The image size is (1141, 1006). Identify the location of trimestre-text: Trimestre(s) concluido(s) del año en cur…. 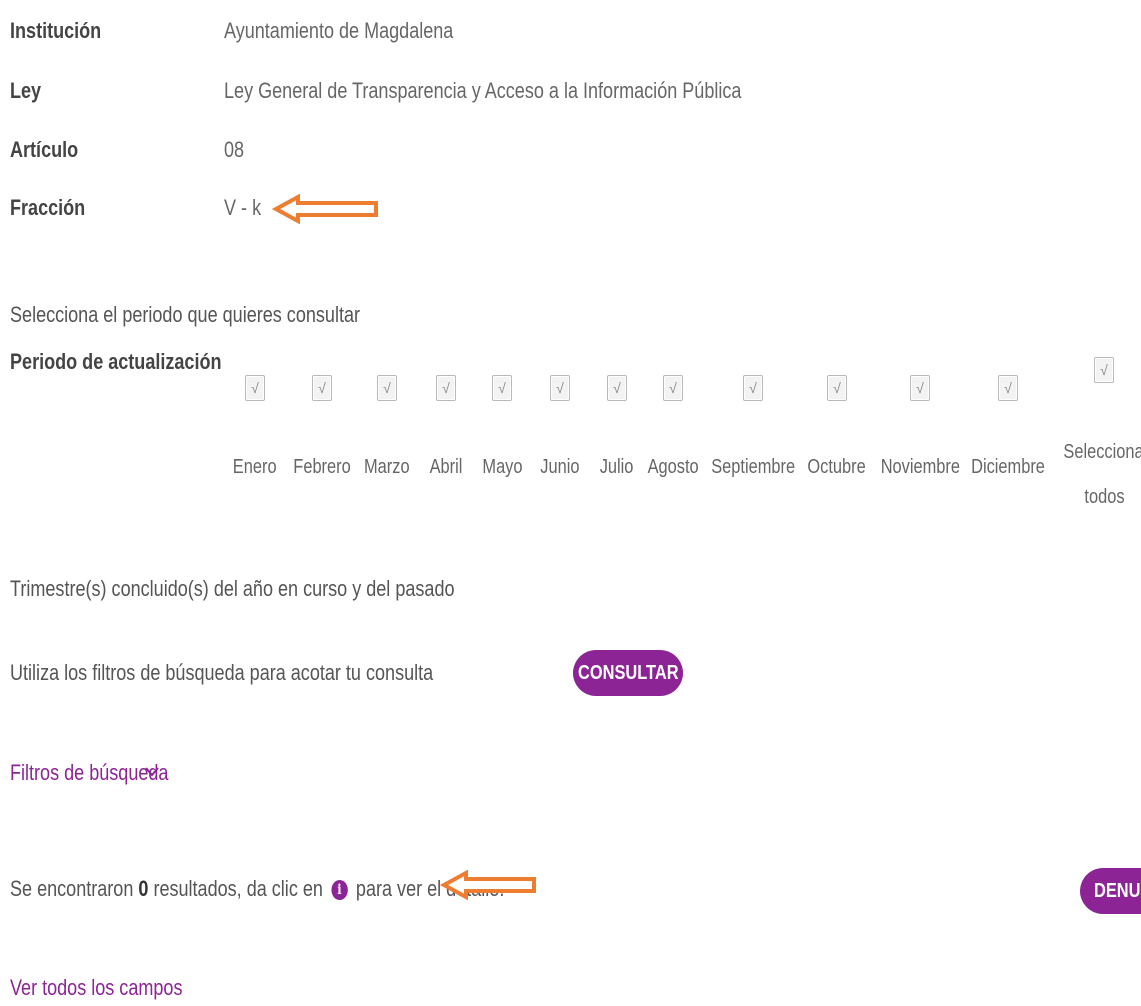
(232, 588).